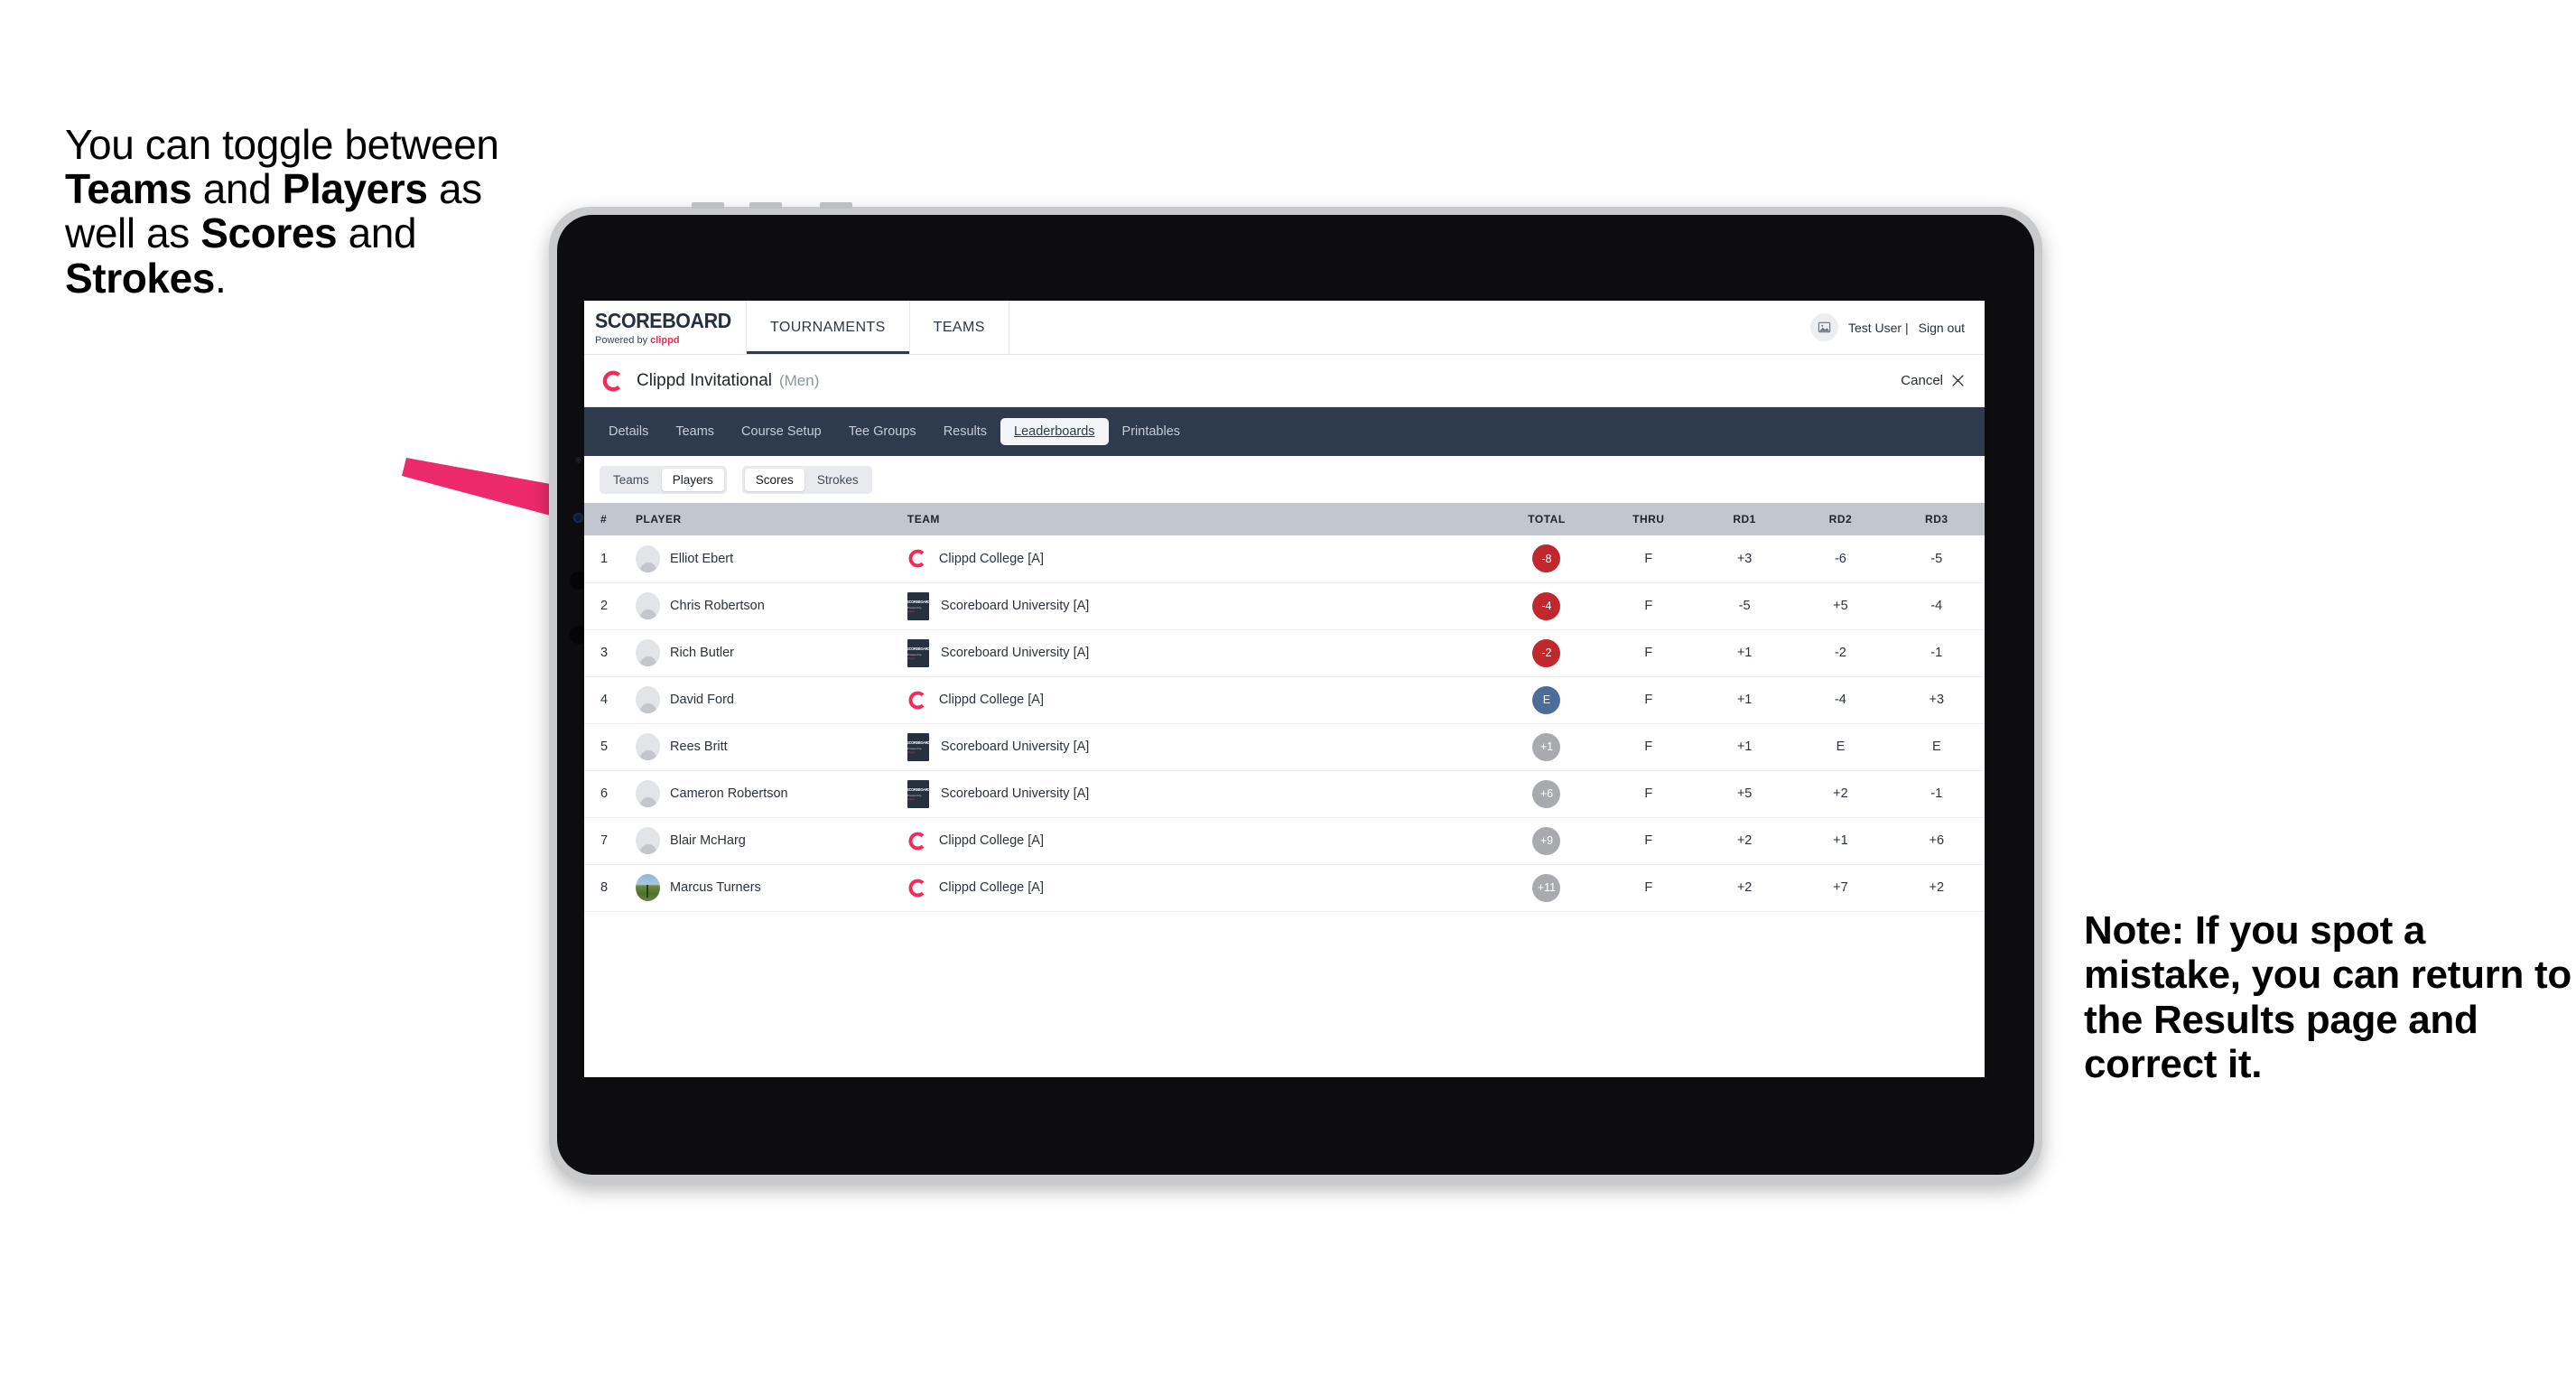 Image resolution: width=2576 pixels, height=1386 pixels. I want to click on col-header-player: PLAYER, so click(771, 519).